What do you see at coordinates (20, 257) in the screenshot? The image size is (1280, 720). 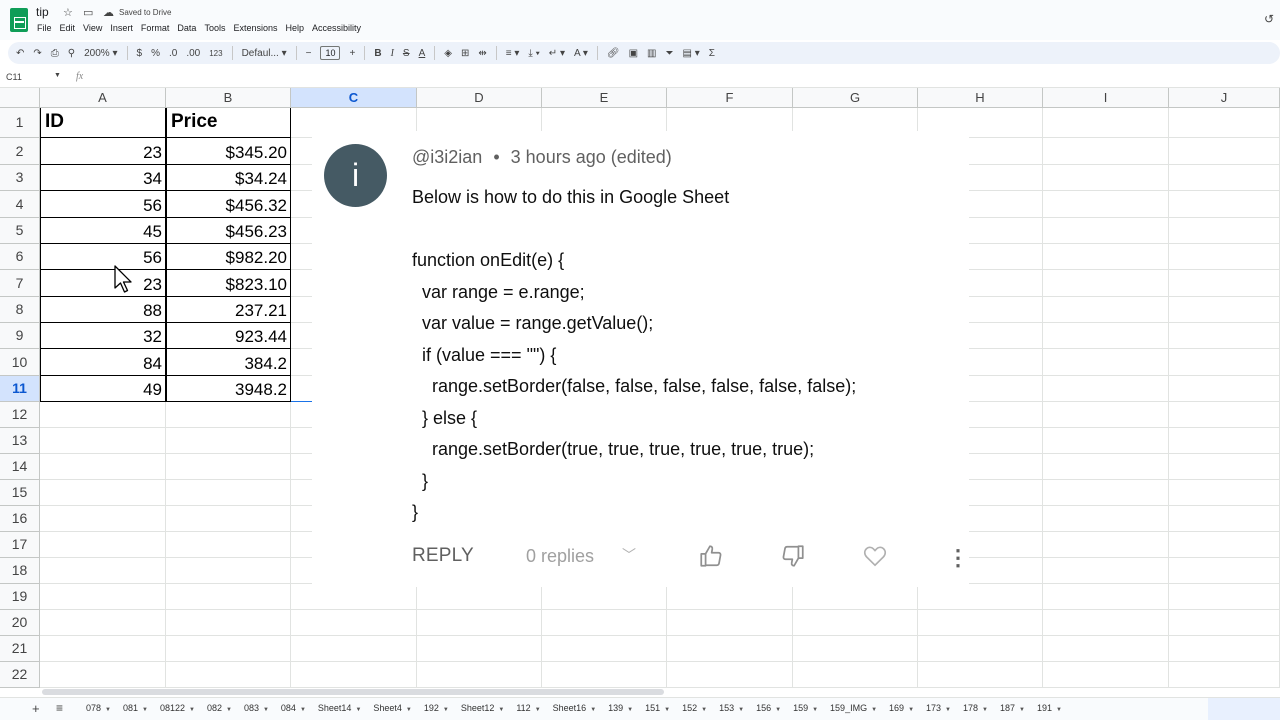 I see `row-header-6: 6` at bounding box center [20, 257].